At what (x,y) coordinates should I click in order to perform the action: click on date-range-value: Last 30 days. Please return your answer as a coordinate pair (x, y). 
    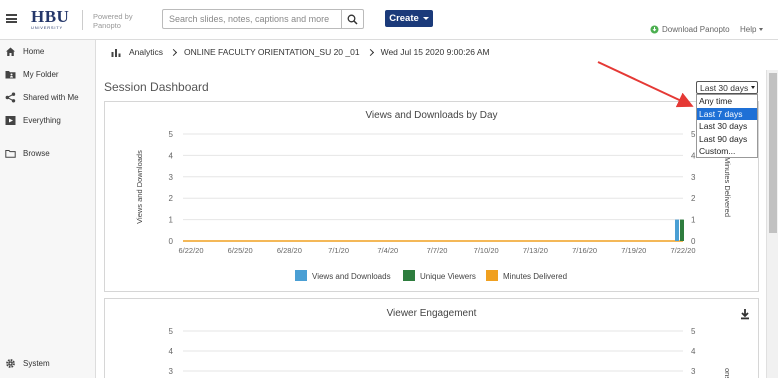
    Looking at the image, I should click on (724, 87).